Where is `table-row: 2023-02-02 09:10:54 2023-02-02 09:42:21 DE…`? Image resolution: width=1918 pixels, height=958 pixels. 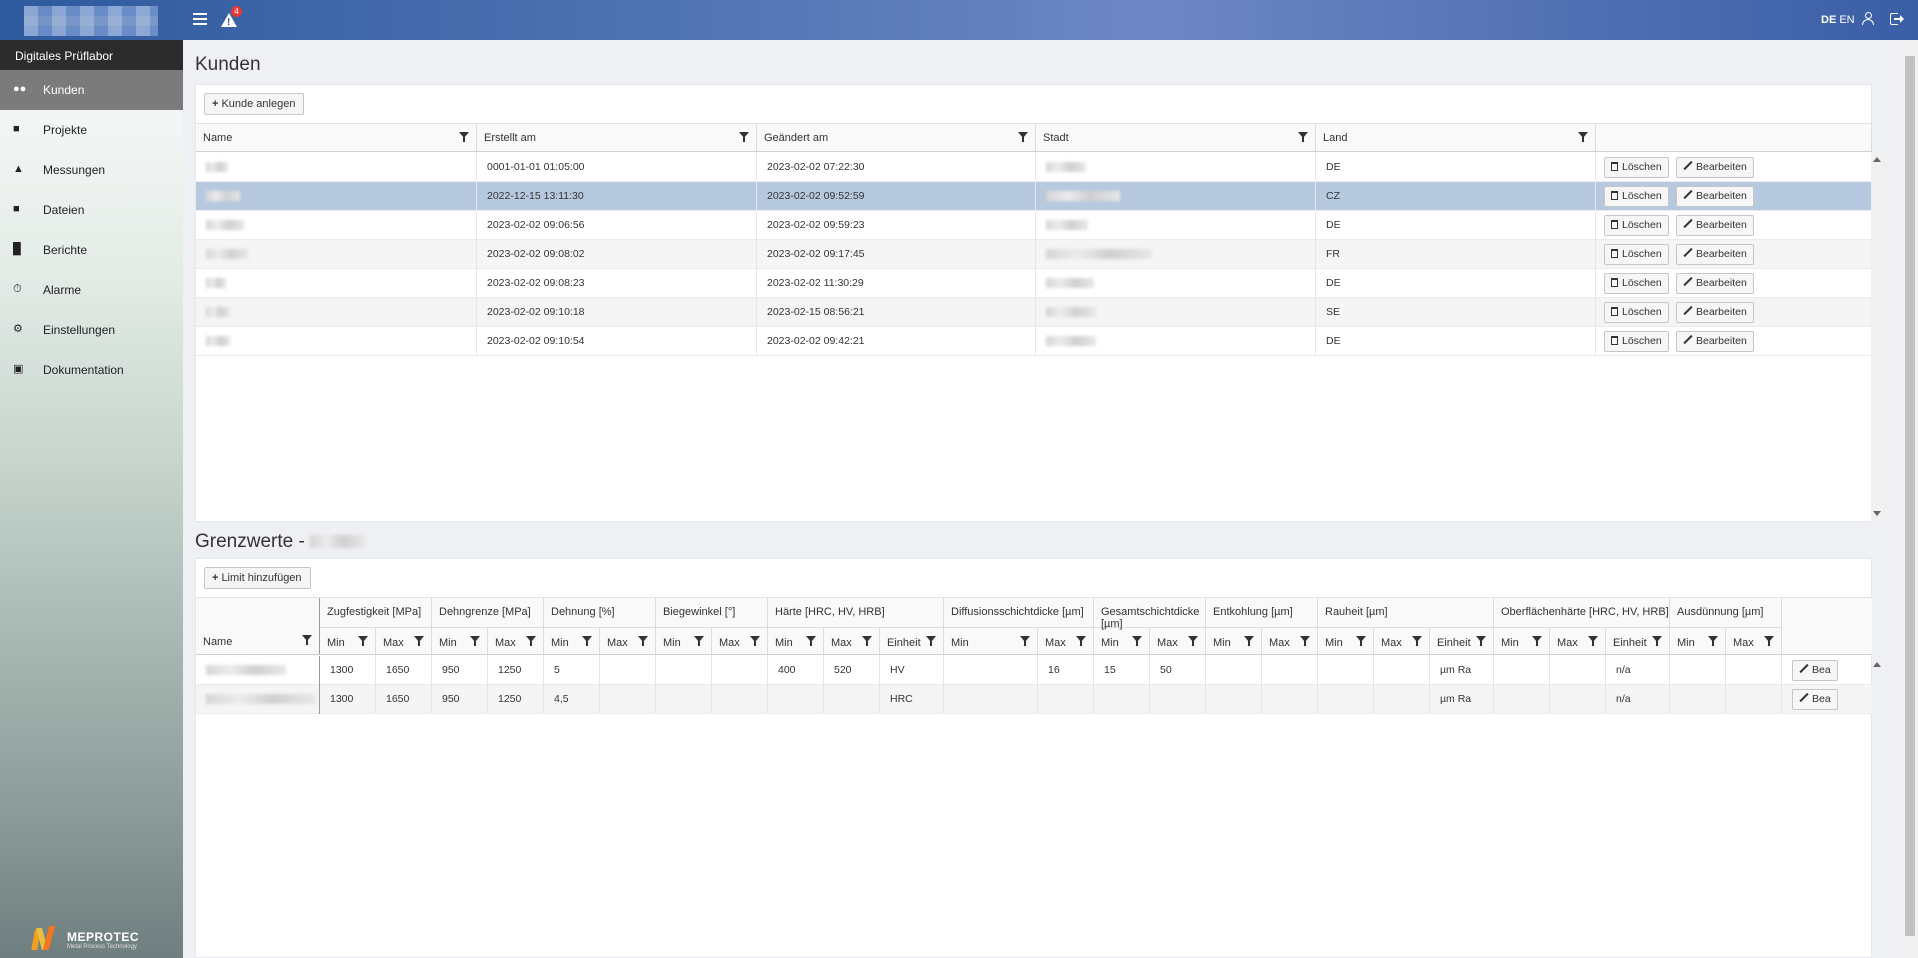 table-row: 2023-02-02 09:10:54 2023-02-02 09:42:21 DE… is located at coordinates (1034, 341).